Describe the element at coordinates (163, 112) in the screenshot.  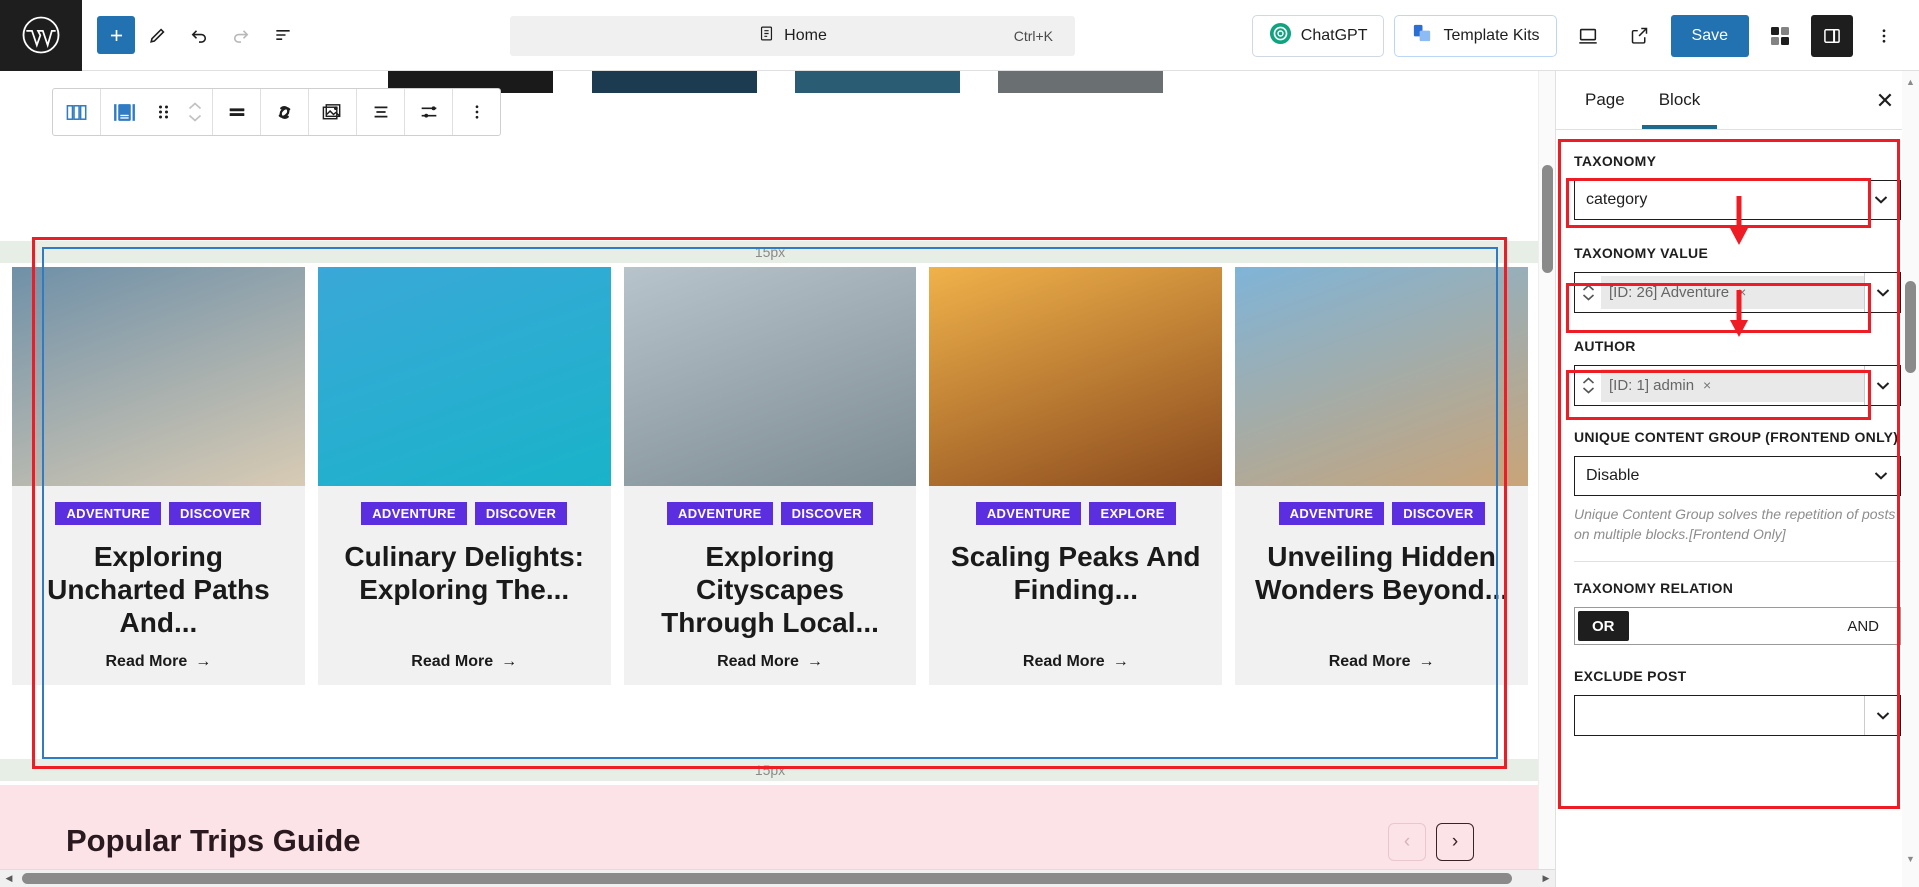
I see `drag-dots-icon` at that location.